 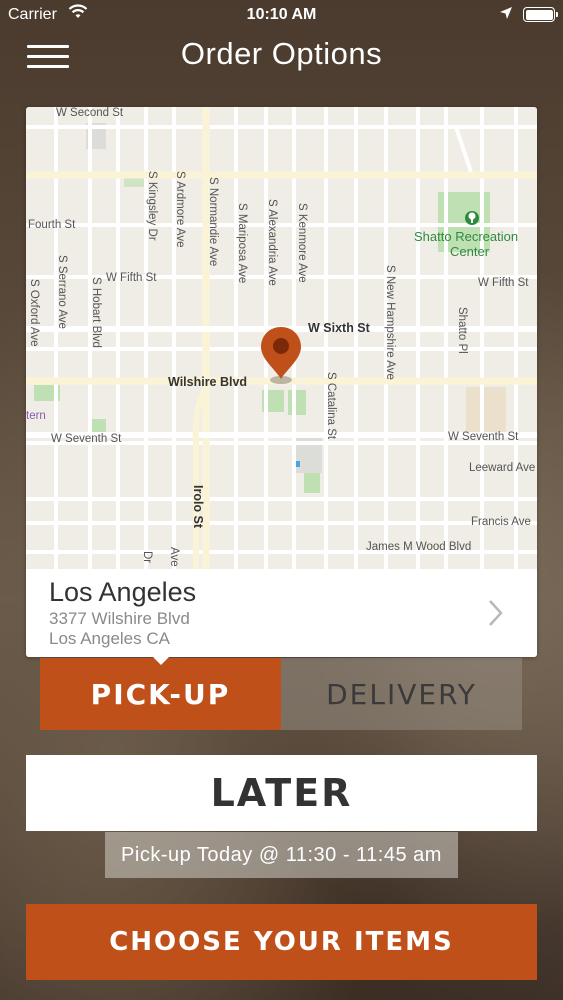 What do you see at coordinates (34, 313) in the screenshot?
I see `street-label: S Oxford Ave` at bounding box center [34, 313].